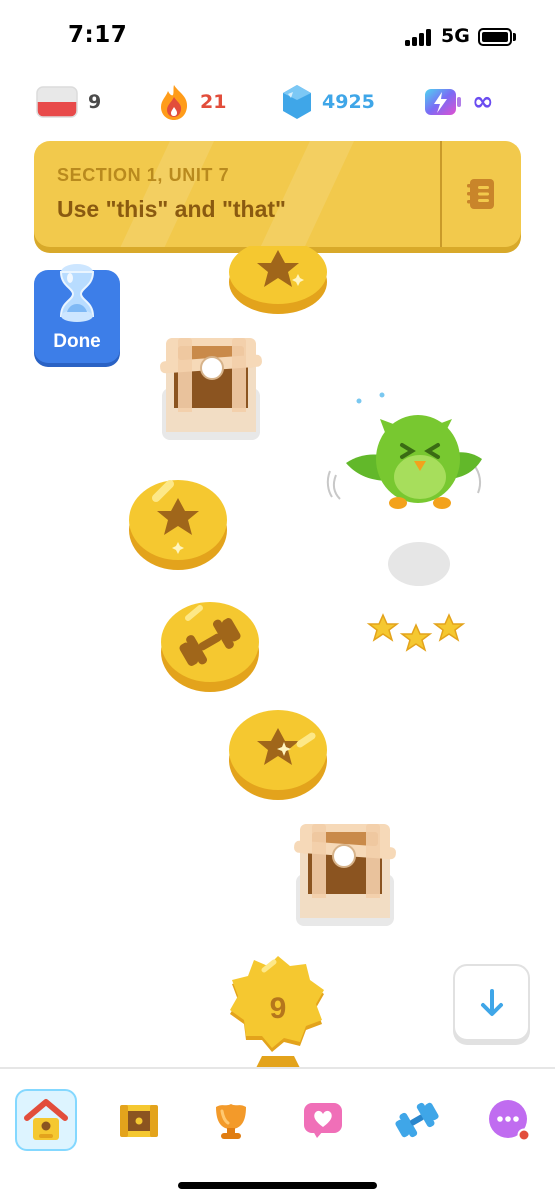  Describe the element at coordinates (277, 1185) in the screenshot. I see `home-indicator` at that location.